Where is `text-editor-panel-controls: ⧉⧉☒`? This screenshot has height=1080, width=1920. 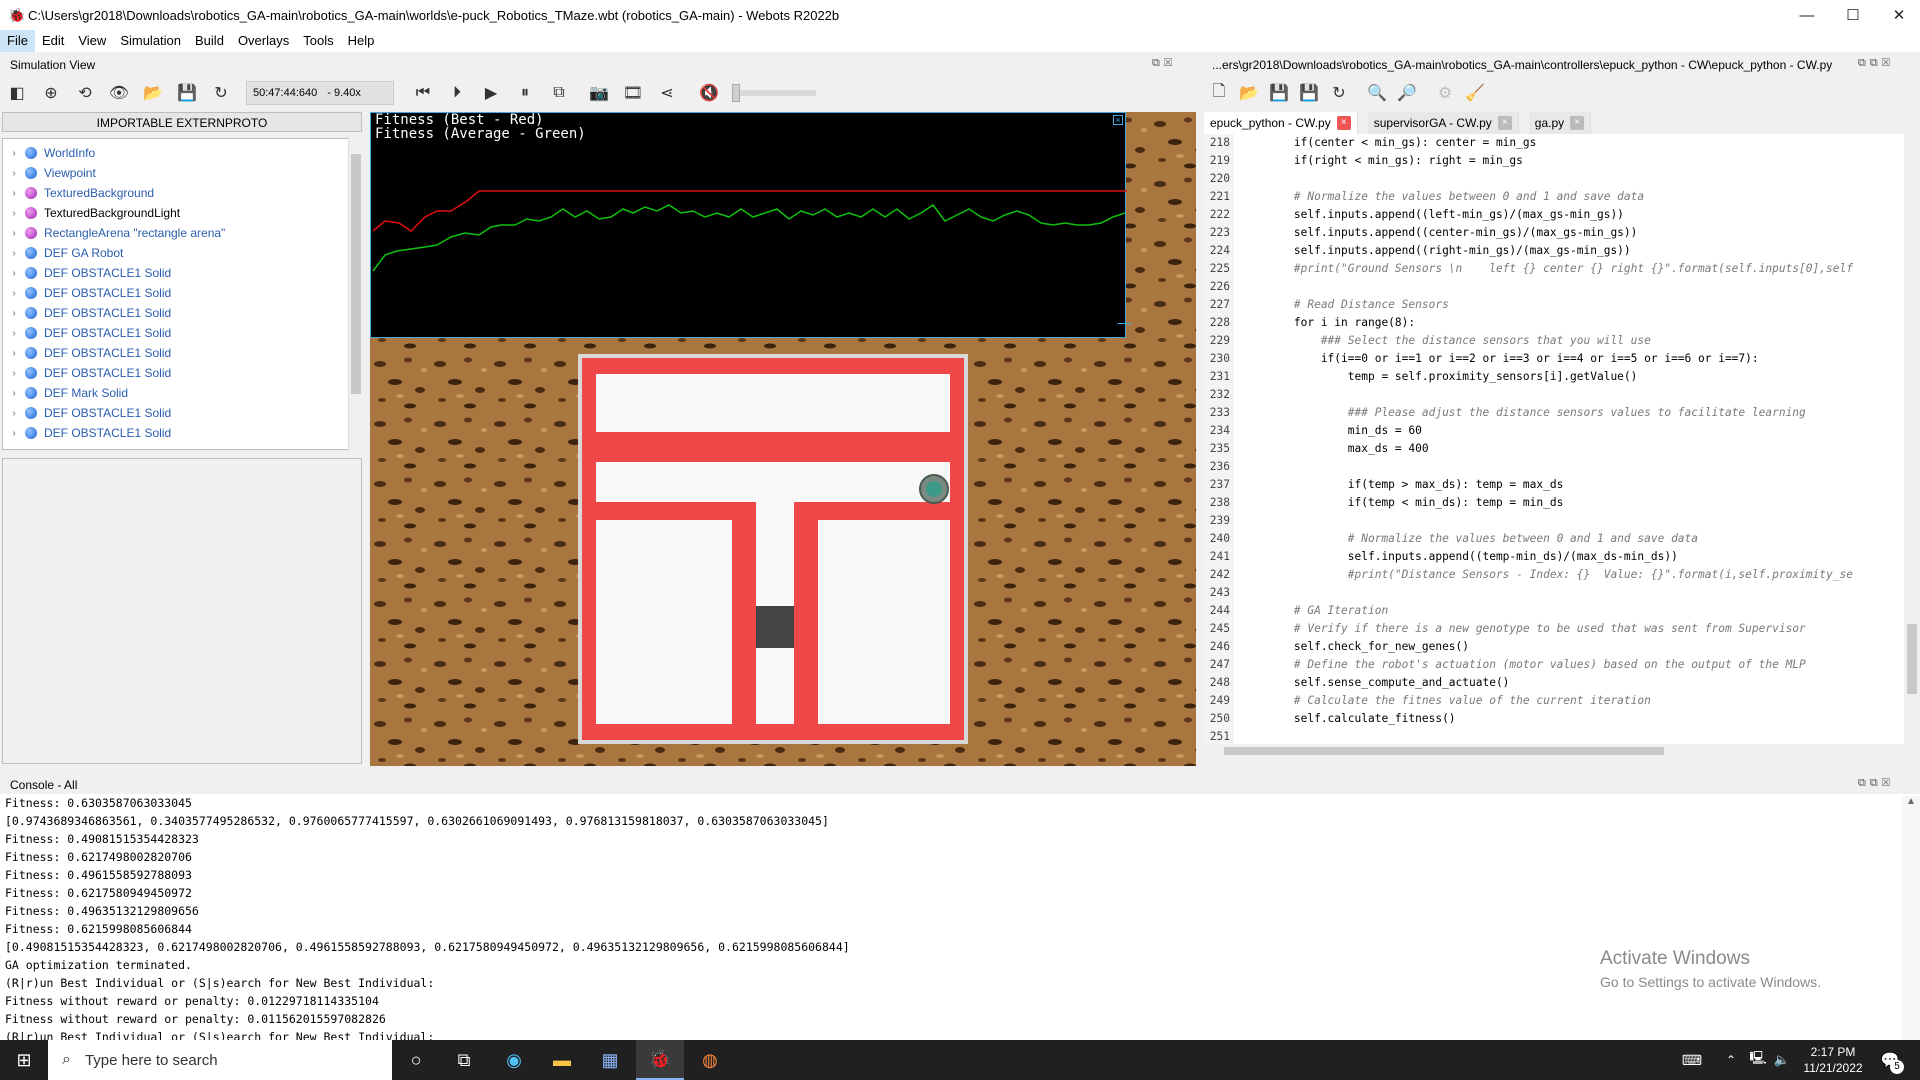
text-editor-panel-controls: ⧉⧉☒ is located at coordinates (1876, 63).